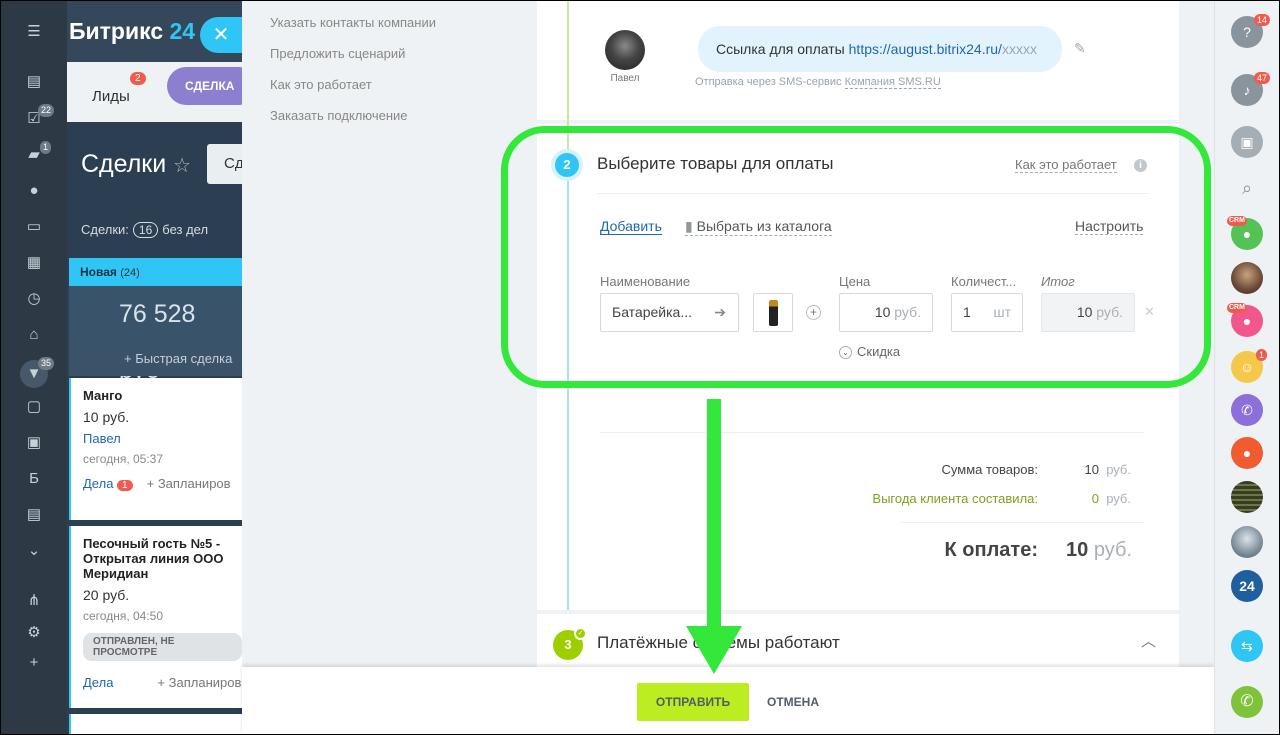 Image resolution: width=1280 pixels, height=735 pixels. Describe the element at coordinates (1247, 188) in the screenshot. I see `search-icon: ⌕` at that location.